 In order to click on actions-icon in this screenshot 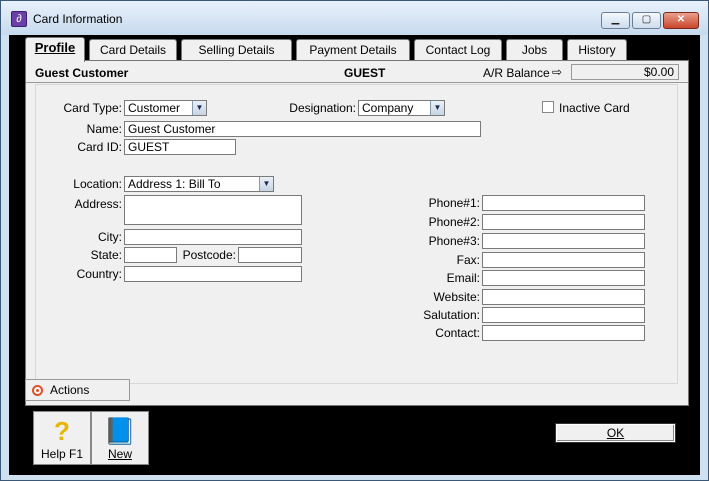, I will do `click(37, 390)`.